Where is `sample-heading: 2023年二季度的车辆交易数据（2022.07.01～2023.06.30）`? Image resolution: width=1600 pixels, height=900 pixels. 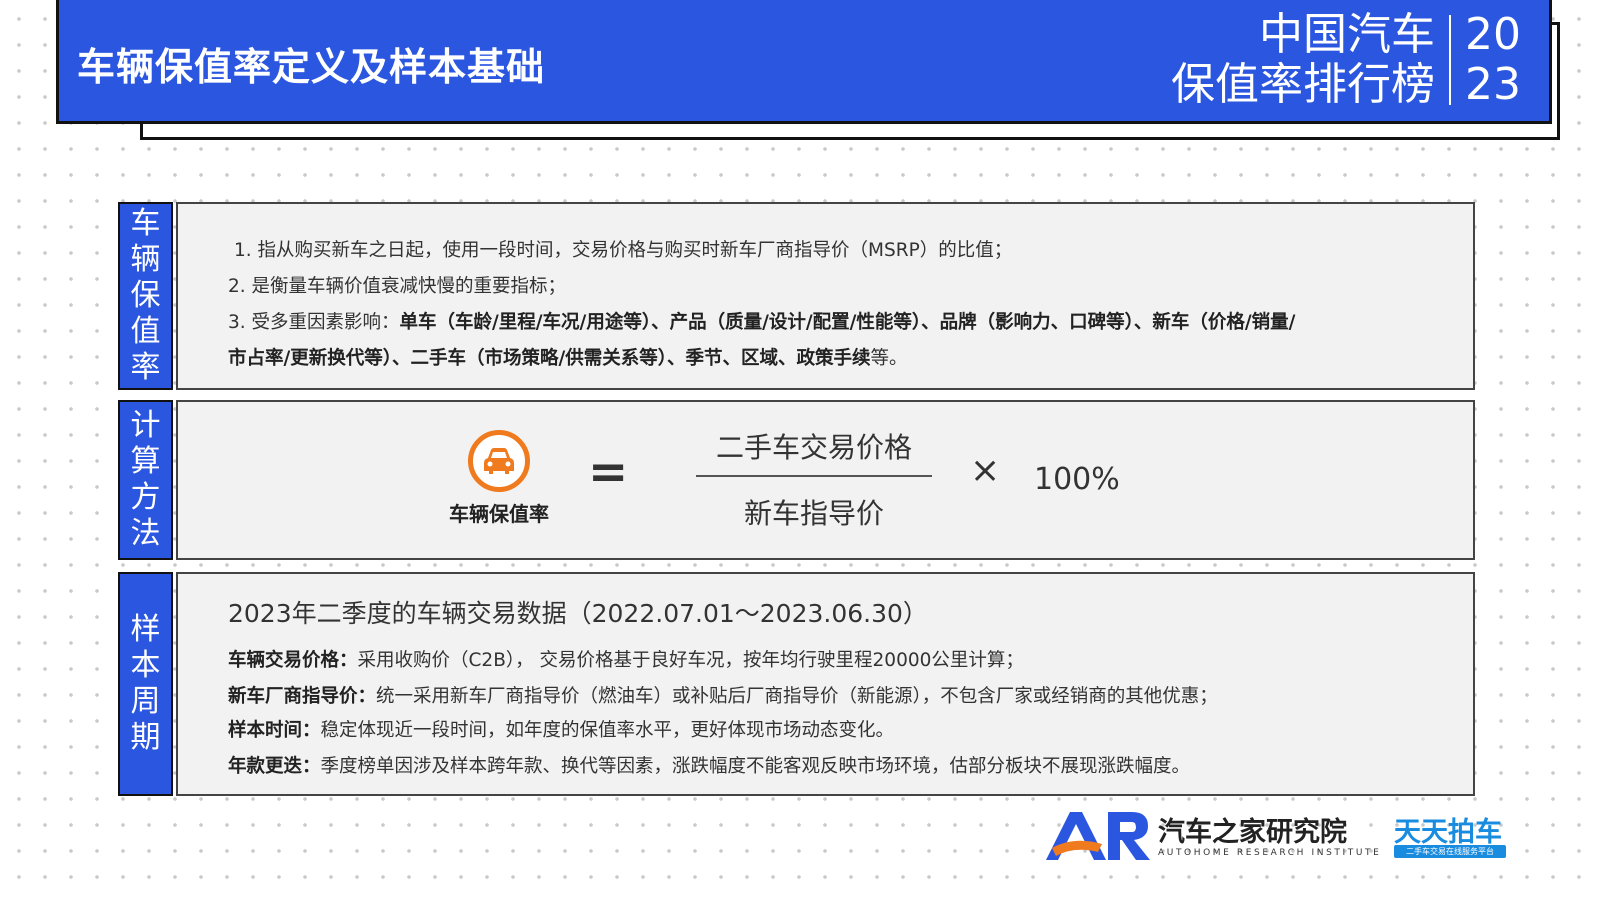 sample-heading: 2023年二季度的车辆交易数据（2022.07.01～2023.06.30） is located at coordinates (578, 613).